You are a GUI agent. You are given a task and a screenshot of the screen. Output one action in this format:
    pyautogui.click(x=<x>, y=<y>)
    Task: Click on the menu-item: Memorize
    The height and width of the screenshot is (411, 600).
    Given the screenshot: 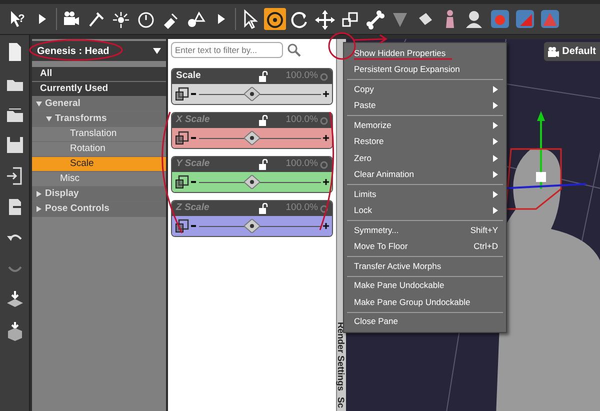 What is the action you would take?
    pyautogui.click(x=425, y=125)
    